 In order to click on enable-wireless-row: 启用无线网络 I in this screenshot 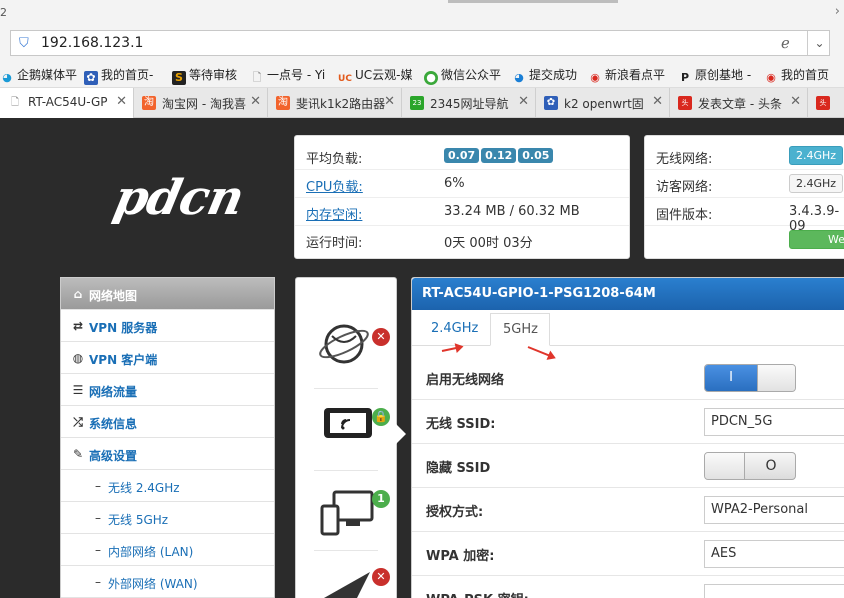, I will do `click(628, 378)`.